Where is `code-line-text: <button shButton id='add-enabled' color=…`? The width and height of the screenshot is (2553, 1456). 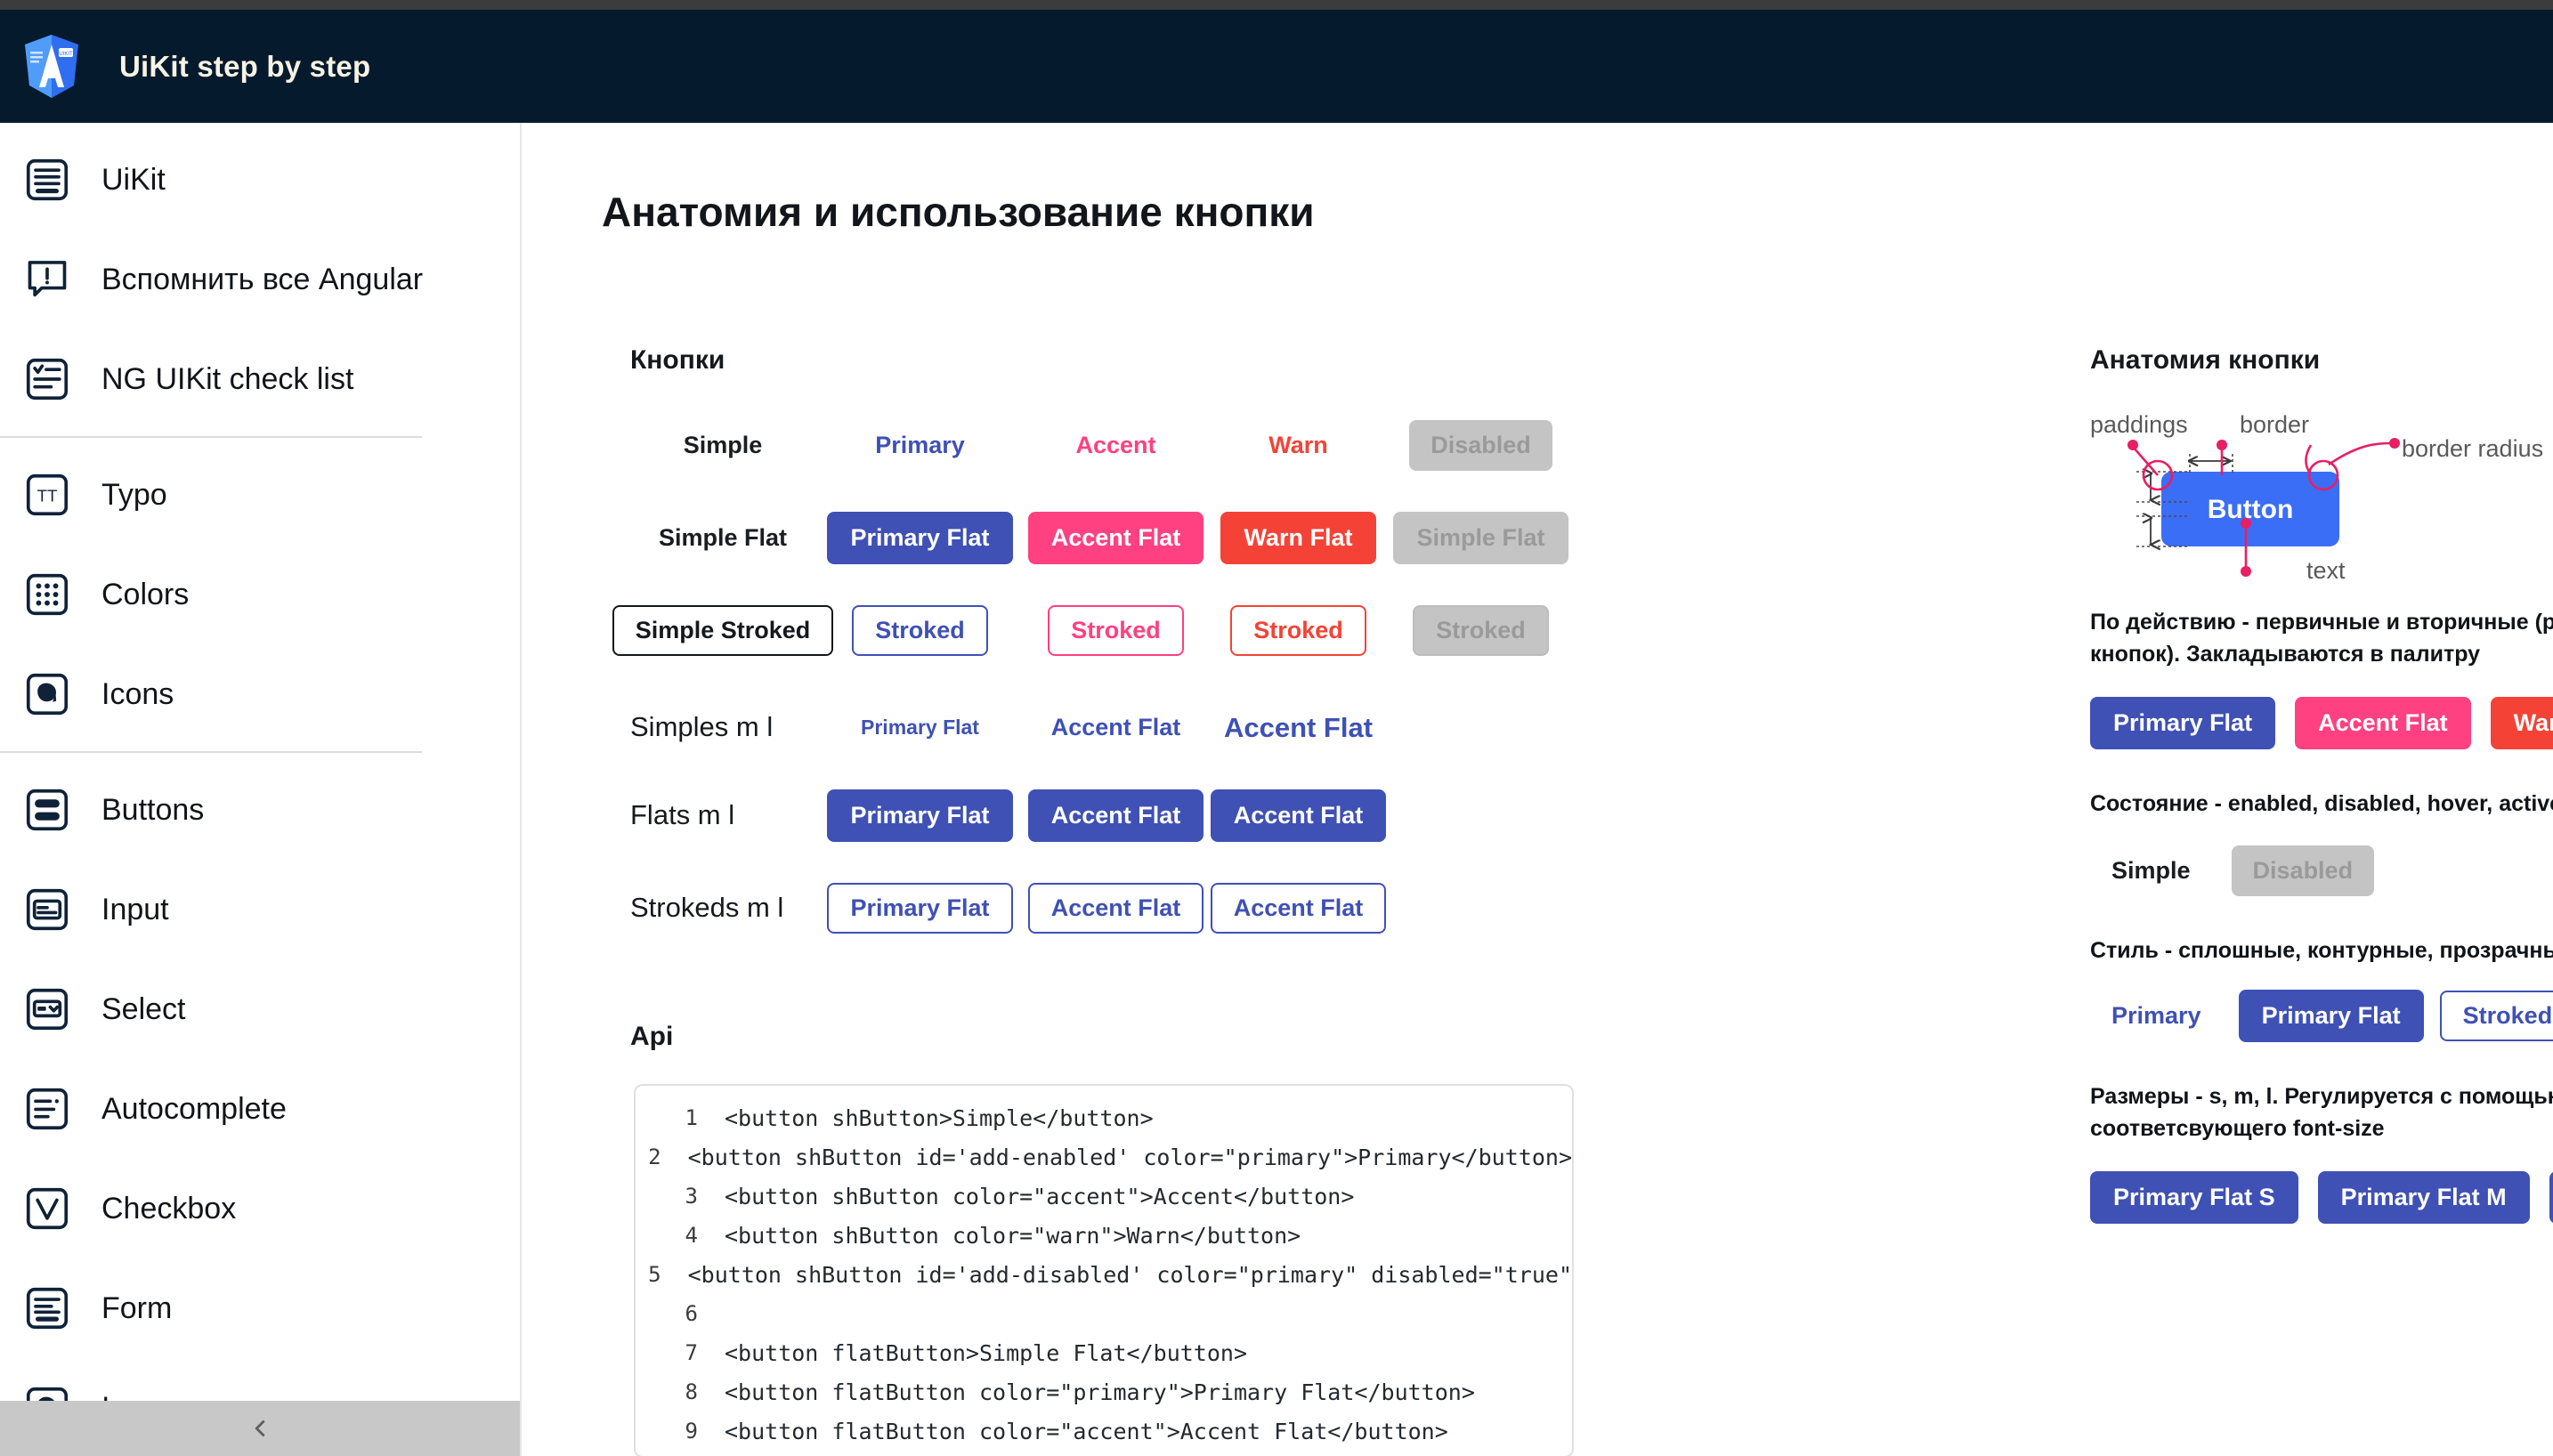
code-line-text: <button shButton id='add-enabled' color=… is located at coordinates (1129, 1157).